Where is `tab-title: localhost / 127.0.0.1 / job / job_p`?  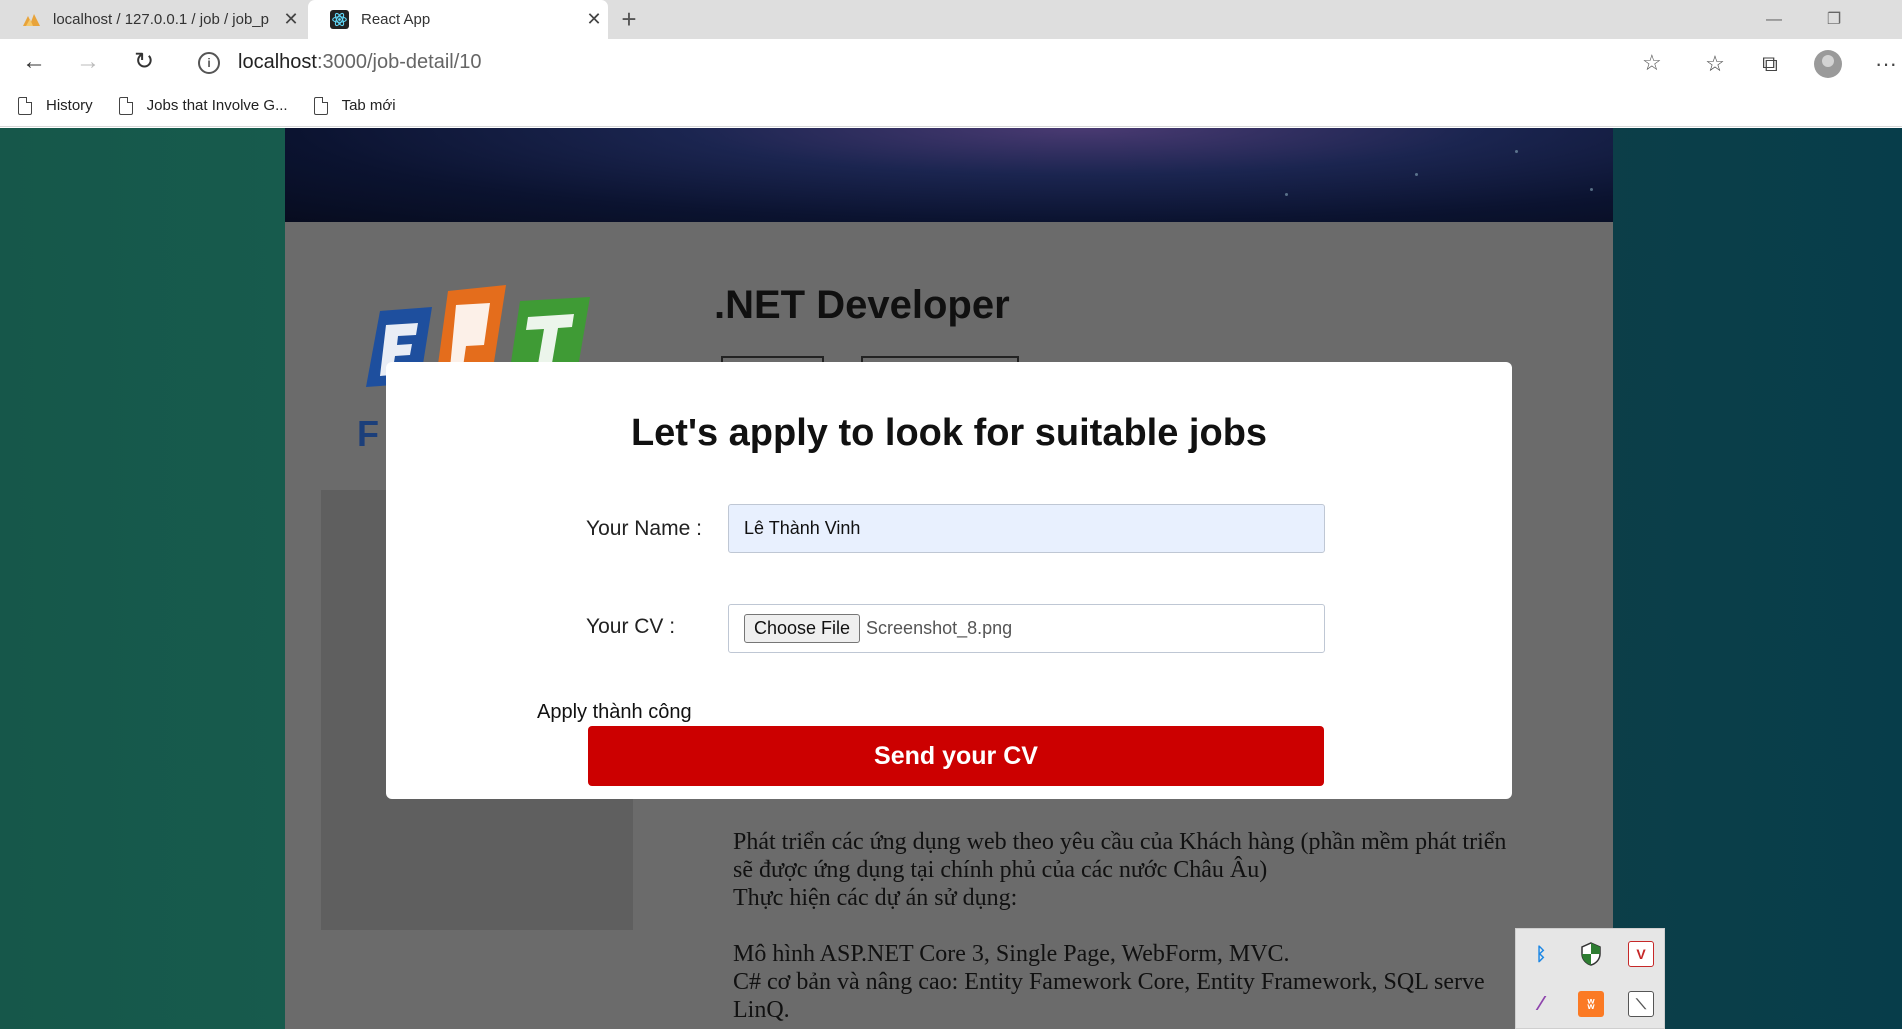
tab-title: localhost / 127.0.0.1 / job / job_p is located at coordinates (161, 19).